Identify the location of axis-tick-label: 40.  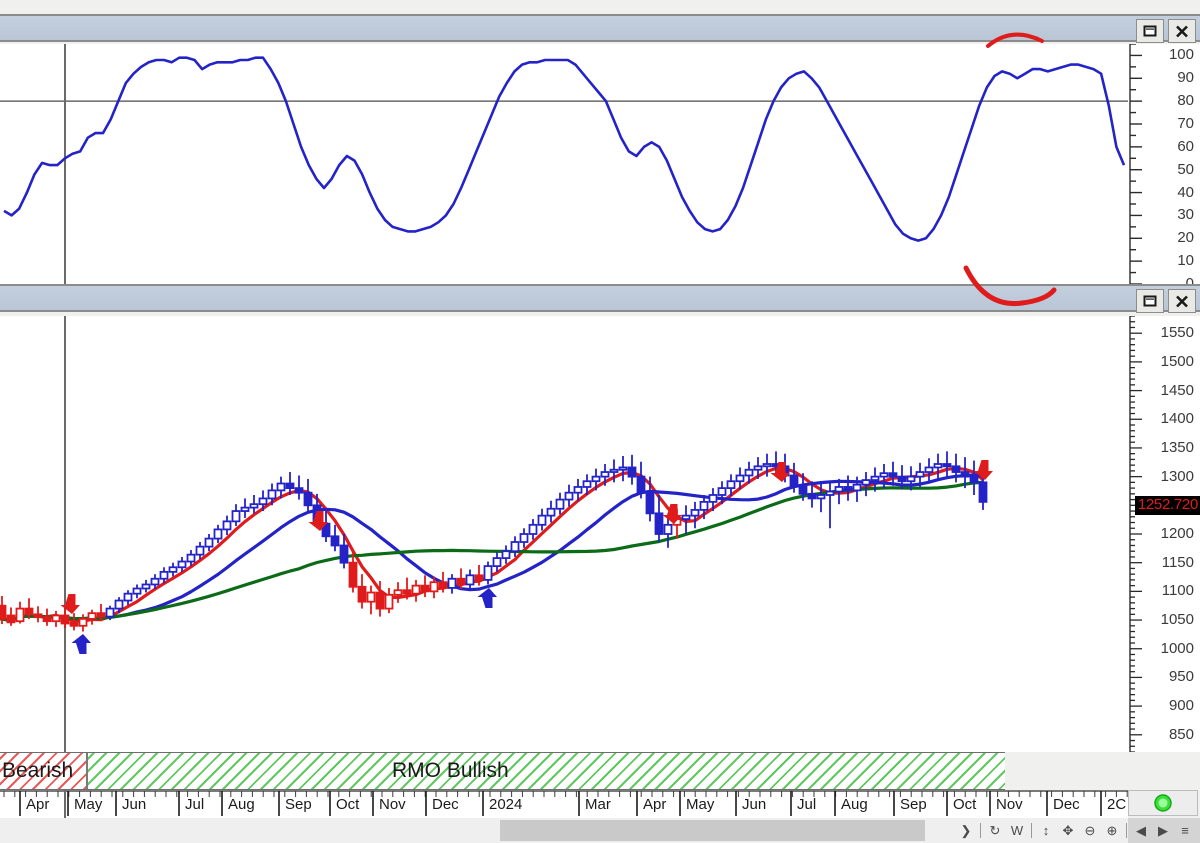
(1185, 192).